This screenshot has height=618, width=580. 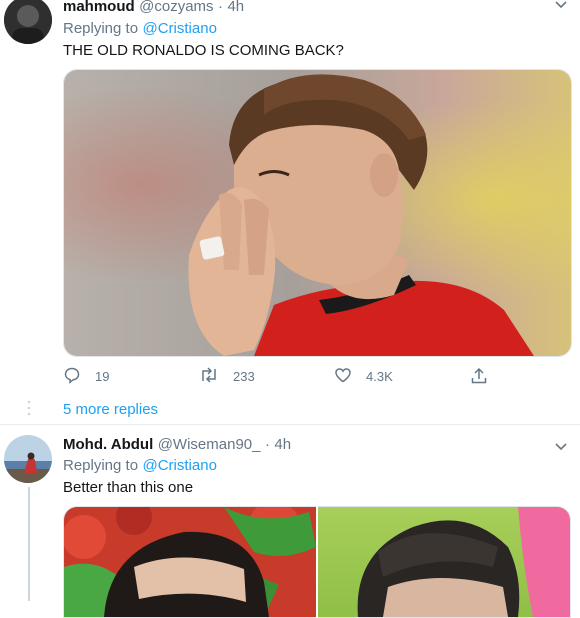 What do you see at coordinates (209, 444) in the screenshot?
I see `handle: @Wiseman90_` at bounding box center [209, 444].